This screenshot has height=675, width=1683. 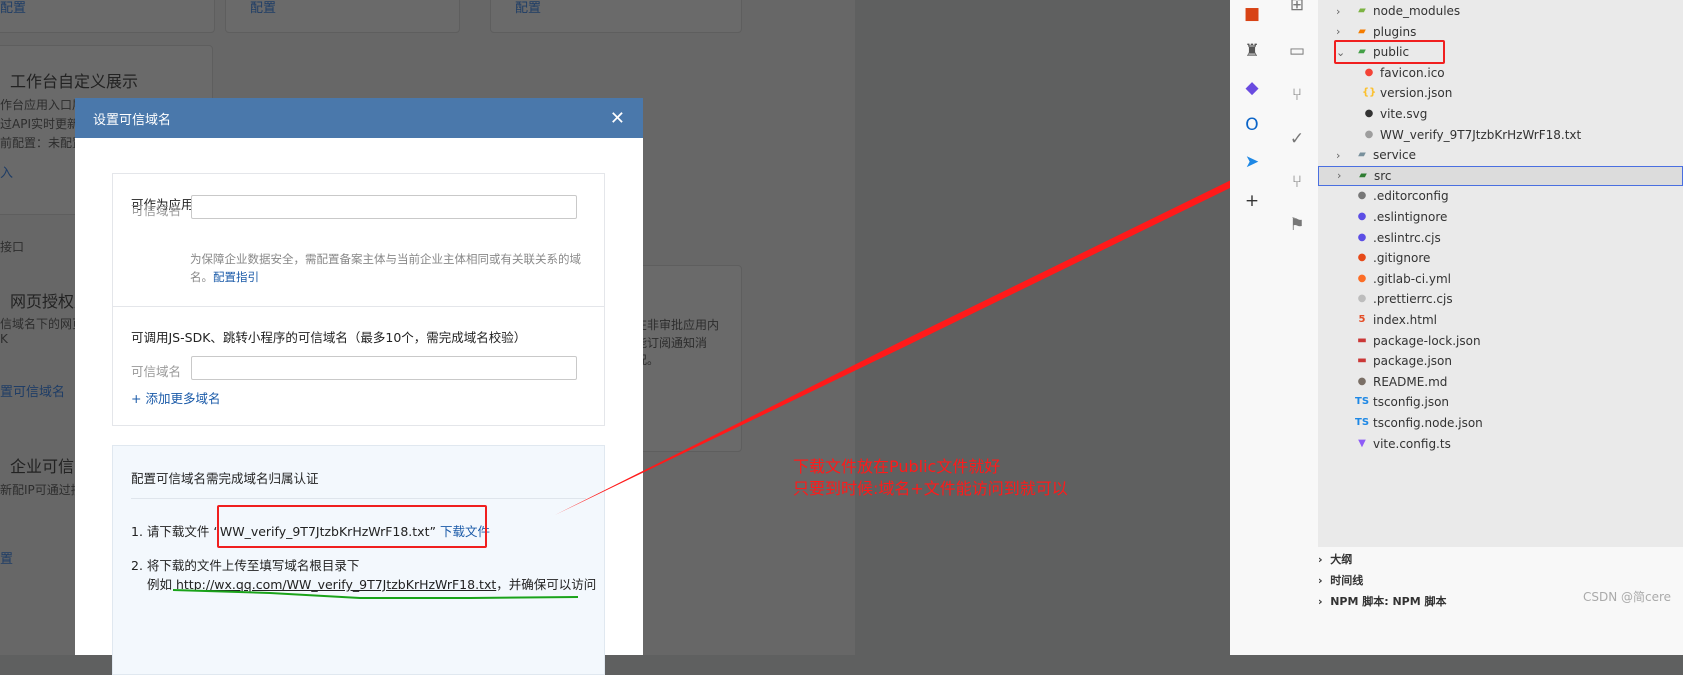 What do you see at coordinates (1383, 175) in the screenshot?
I see `tree-item-label: src` at bounding box center [1383, 175].